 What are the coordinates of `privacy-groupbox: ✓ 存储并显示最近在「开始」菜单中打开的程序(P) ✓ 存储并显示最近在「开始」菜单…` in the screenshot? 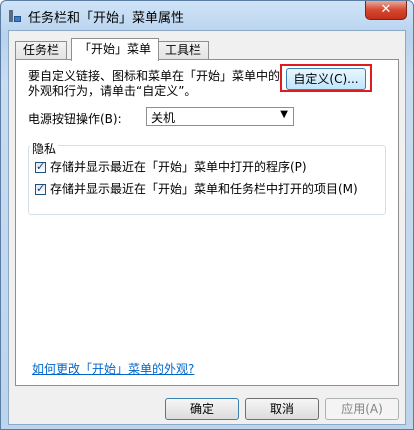 It's located at (207, 180).